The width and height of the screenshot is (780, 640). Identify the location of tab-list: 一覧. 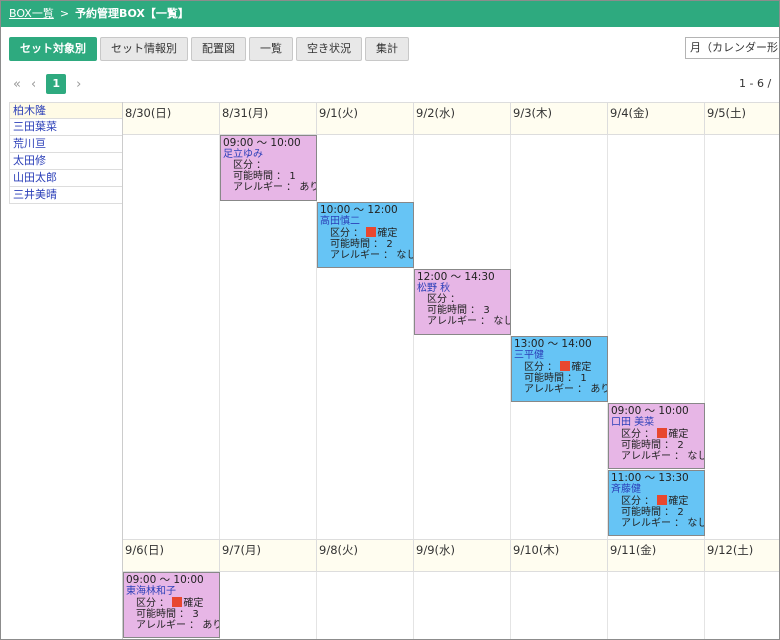
(271, 49).